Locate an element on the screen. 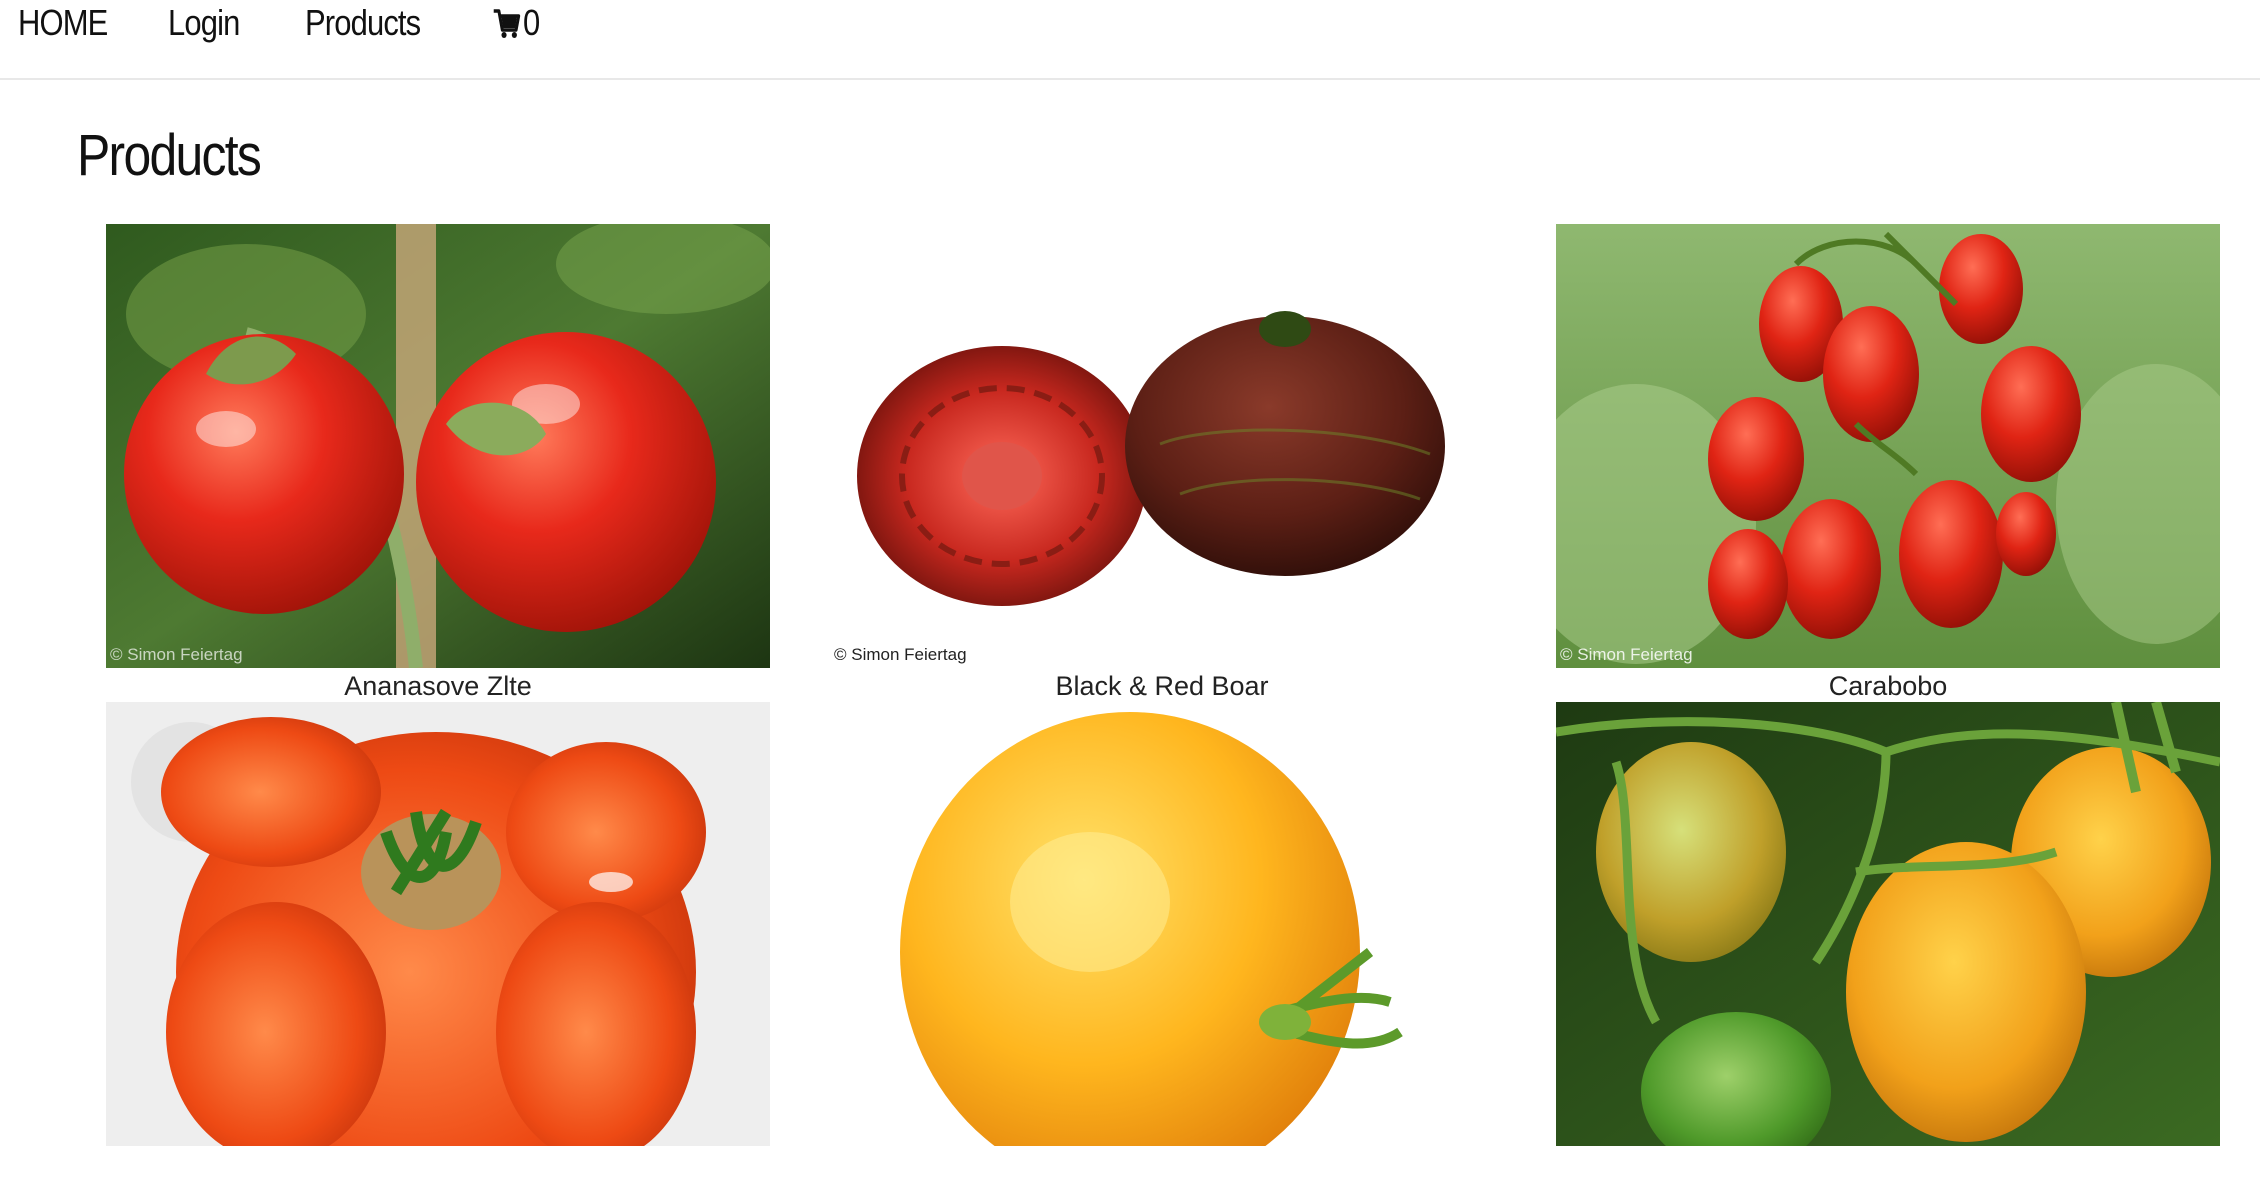  nav-home-link: HOME is located at coordinates (63, 23).